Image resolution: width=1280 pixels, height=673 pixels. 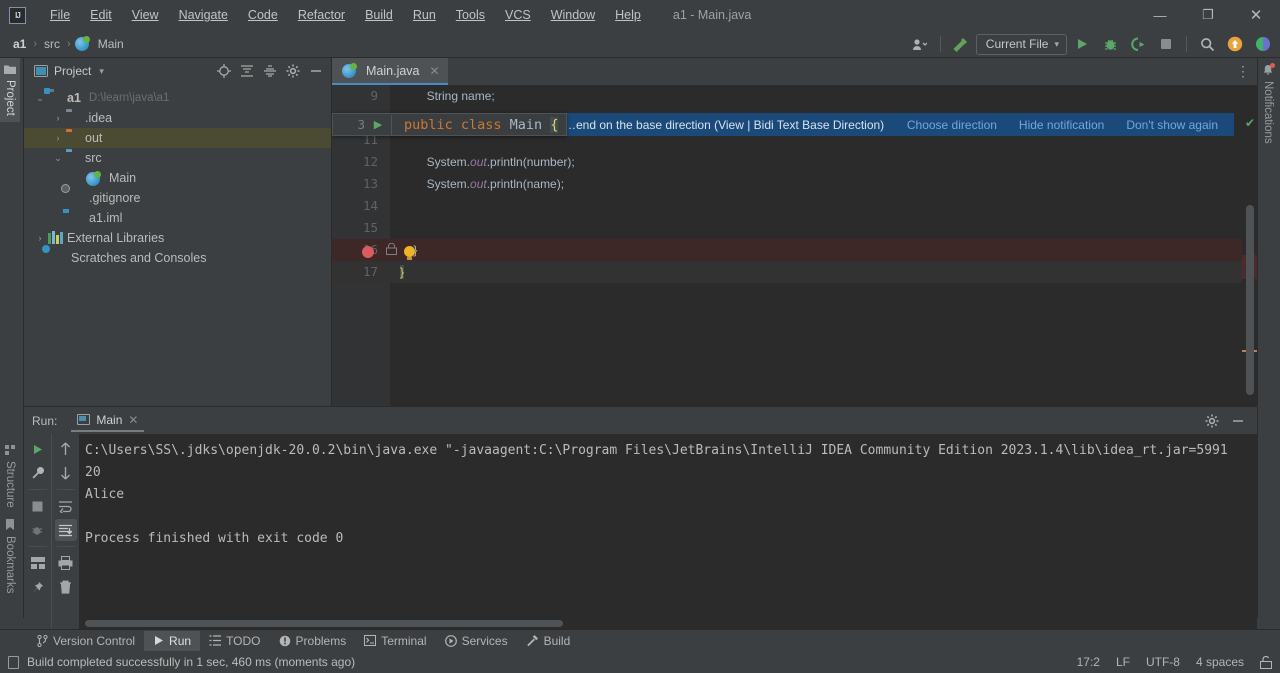 I want to click on stop-button, so click(x=38, y=506).